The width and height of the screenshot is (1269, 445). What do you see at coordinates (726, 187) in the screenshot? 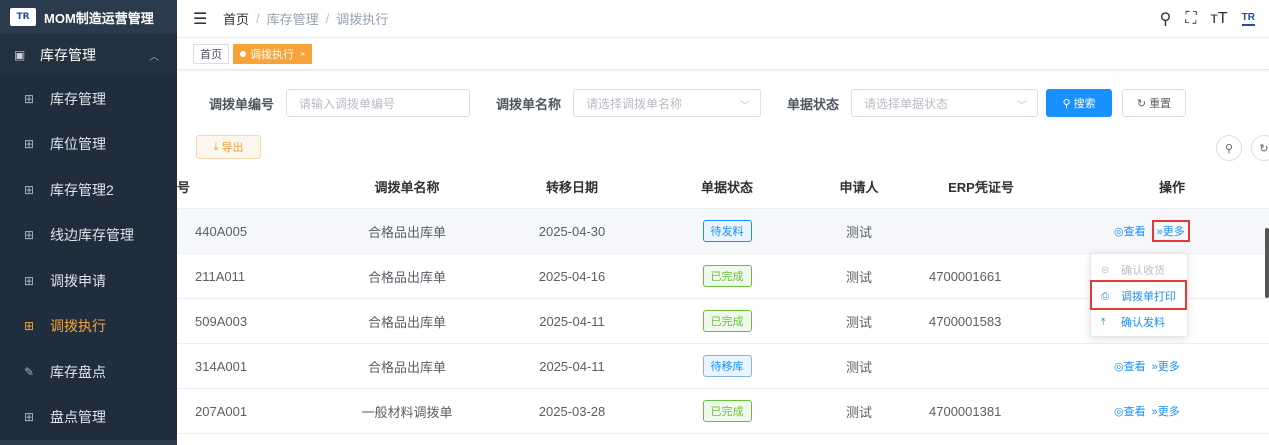
I see `column-header-status: 单据状态` at bounding box center [726, 187].